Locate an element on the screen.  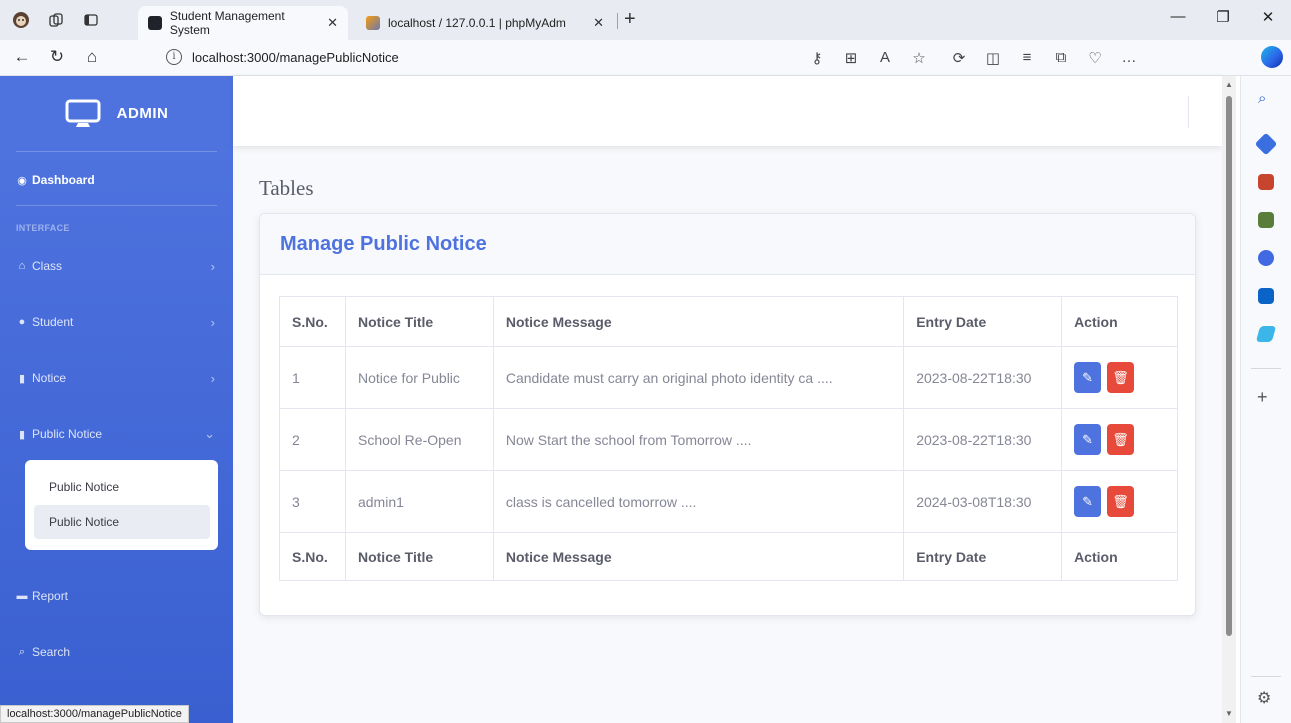
folder-icon: ▬ is located at coordinates (22, 596).